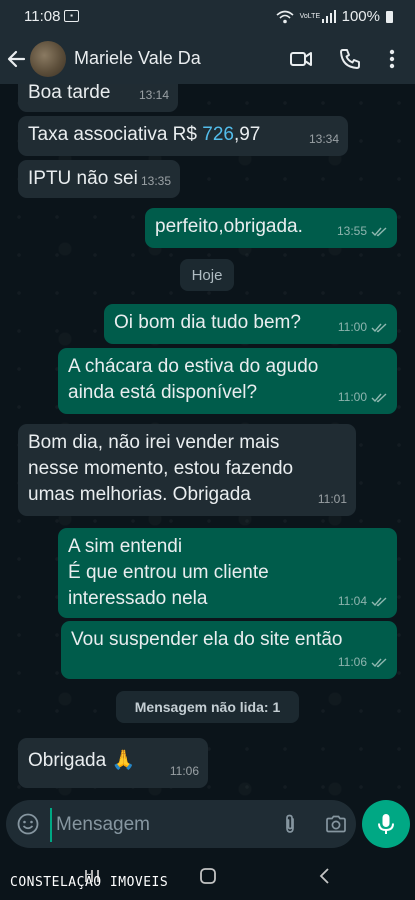 This screenshot has height=900, width=415. What do you see at coordinates (336, 824) in the screenshot?
I see `camera-icon` at bounding box center [336, 824].